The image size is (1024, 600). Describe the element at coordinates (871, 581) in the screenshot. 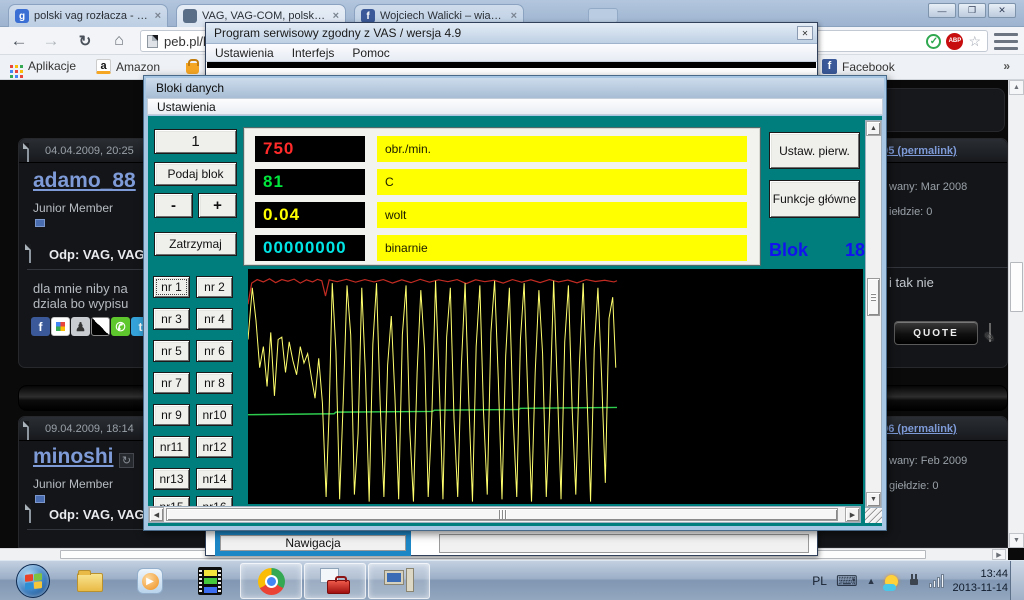

I see `show-hidden-icons-chevron: ▲` at that location.